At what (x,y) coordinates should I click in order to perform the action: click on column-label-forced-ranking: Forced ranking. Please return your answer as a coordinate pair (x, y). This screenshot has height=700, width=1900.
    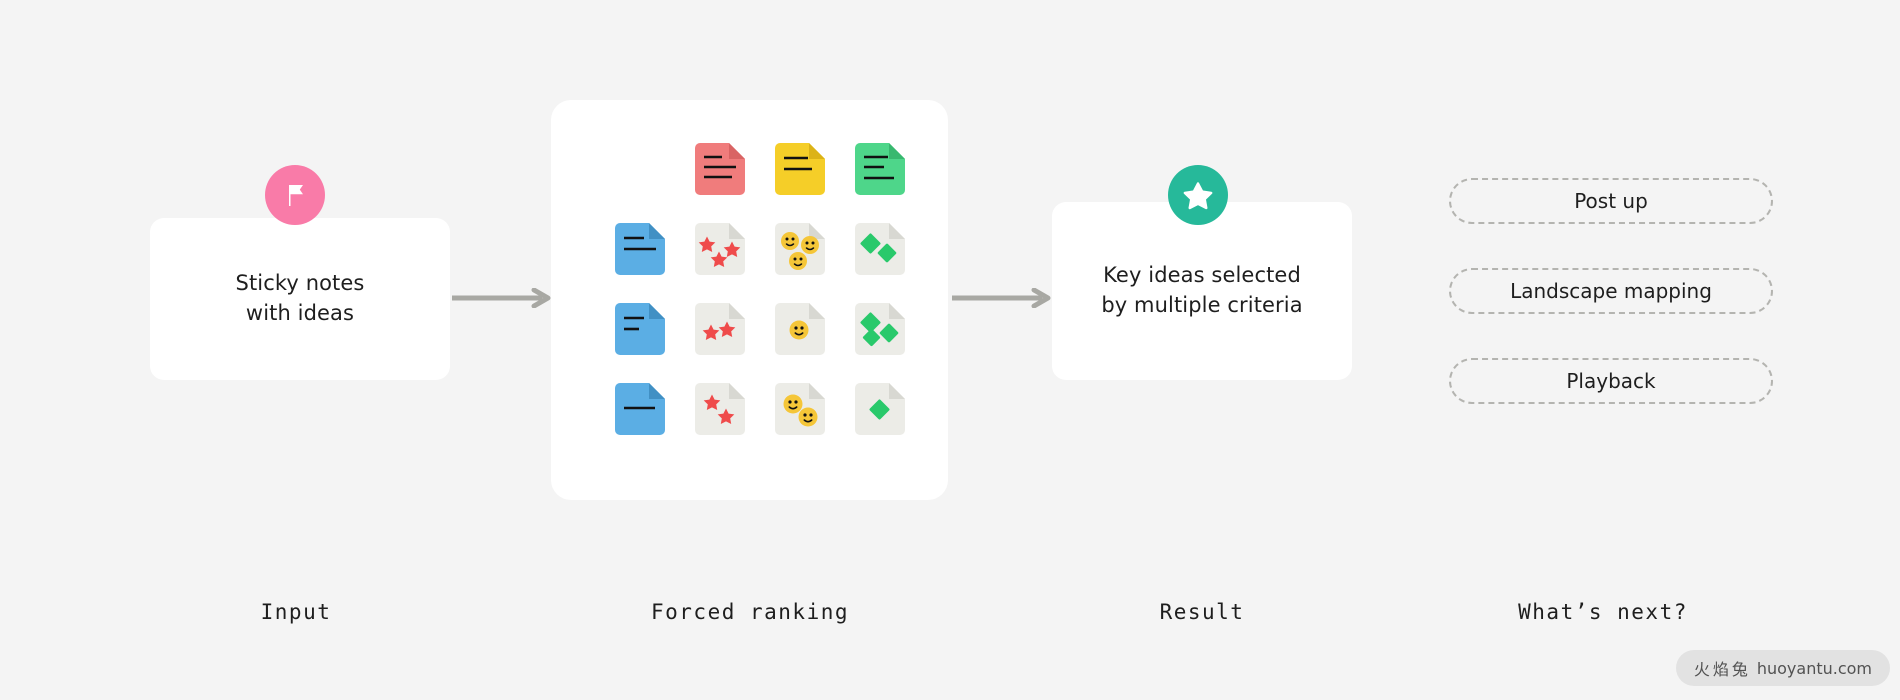
    Looking at the image, I should click on (750, 612).